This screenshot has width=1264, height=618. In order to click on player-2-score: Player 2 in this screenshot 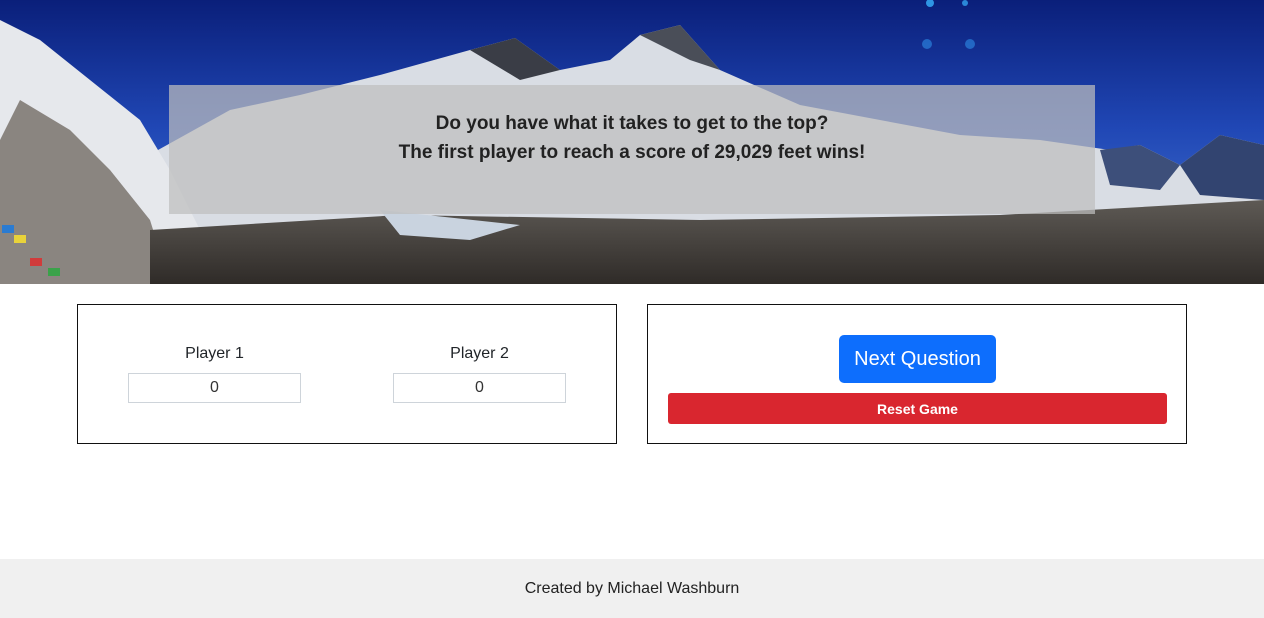, I will do `click(479, 374)`.